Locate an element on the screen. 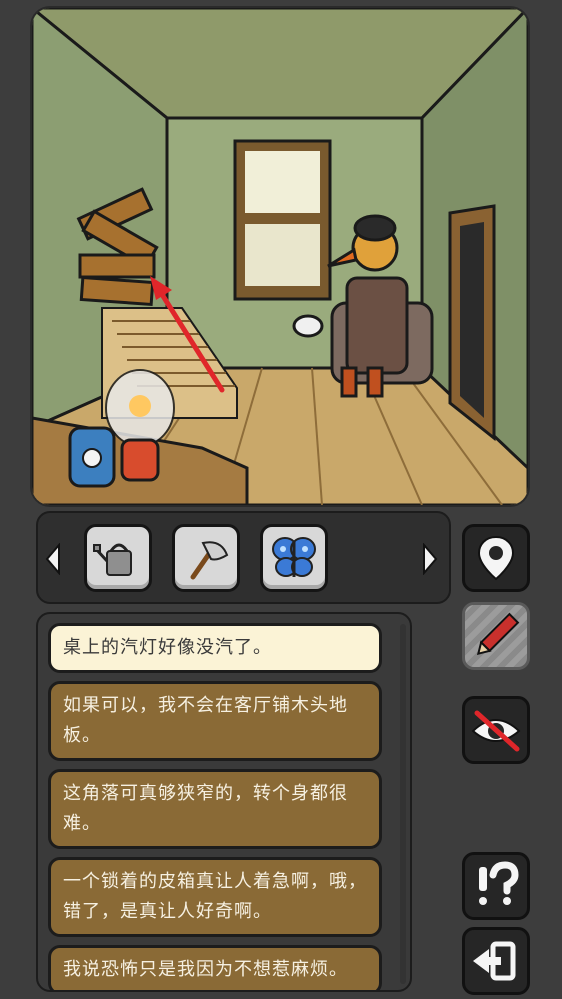 This screenshot has width=562, height=999. axe-icon is located at coordinates (209, 560).